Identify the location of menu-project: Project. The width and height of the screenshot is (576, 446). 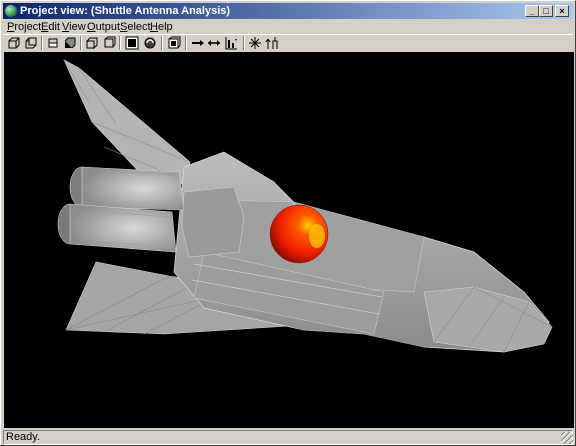
(24, 27).